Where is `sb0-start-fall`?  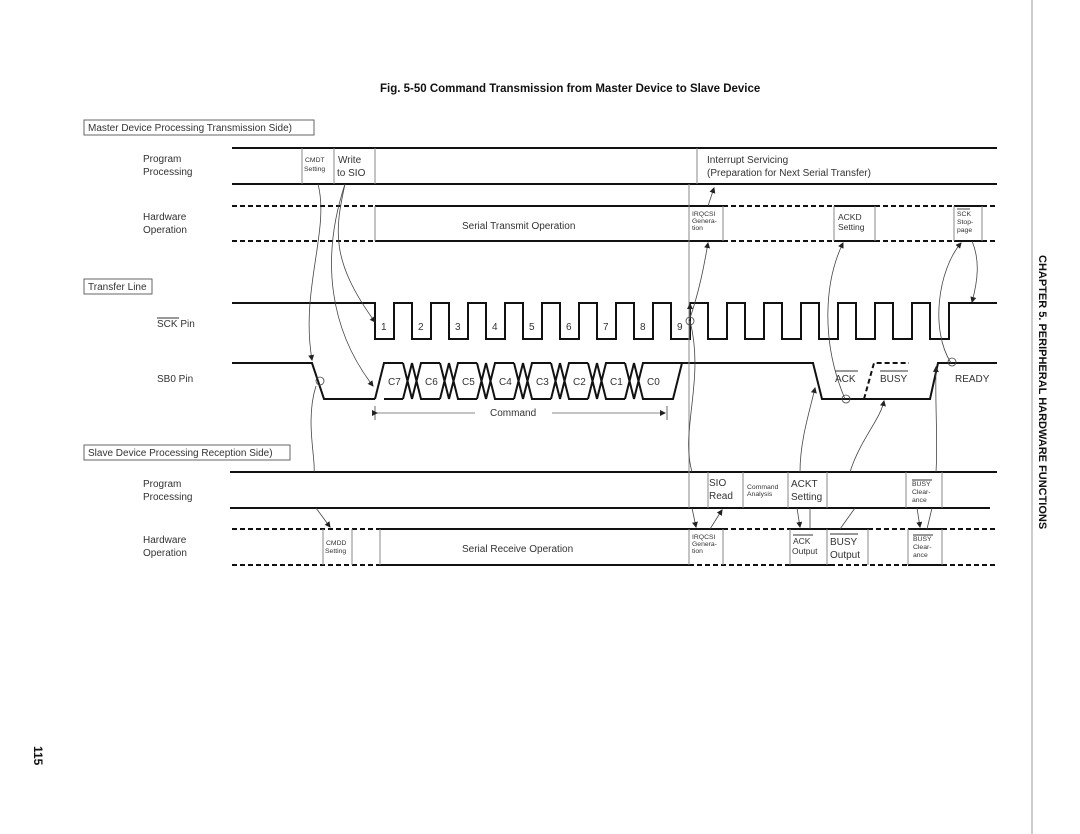
sb0-start-fall is located at coordinates (303, 381).